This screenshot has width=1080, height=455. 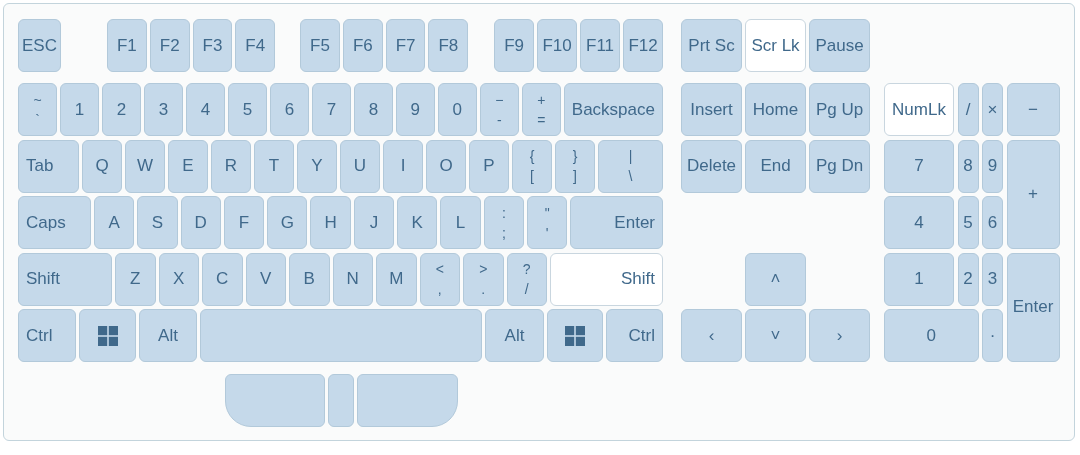 What do you see at coordinates (330, 222) in the screenshot?
I see `key: H` at bounding box center [330, 222].